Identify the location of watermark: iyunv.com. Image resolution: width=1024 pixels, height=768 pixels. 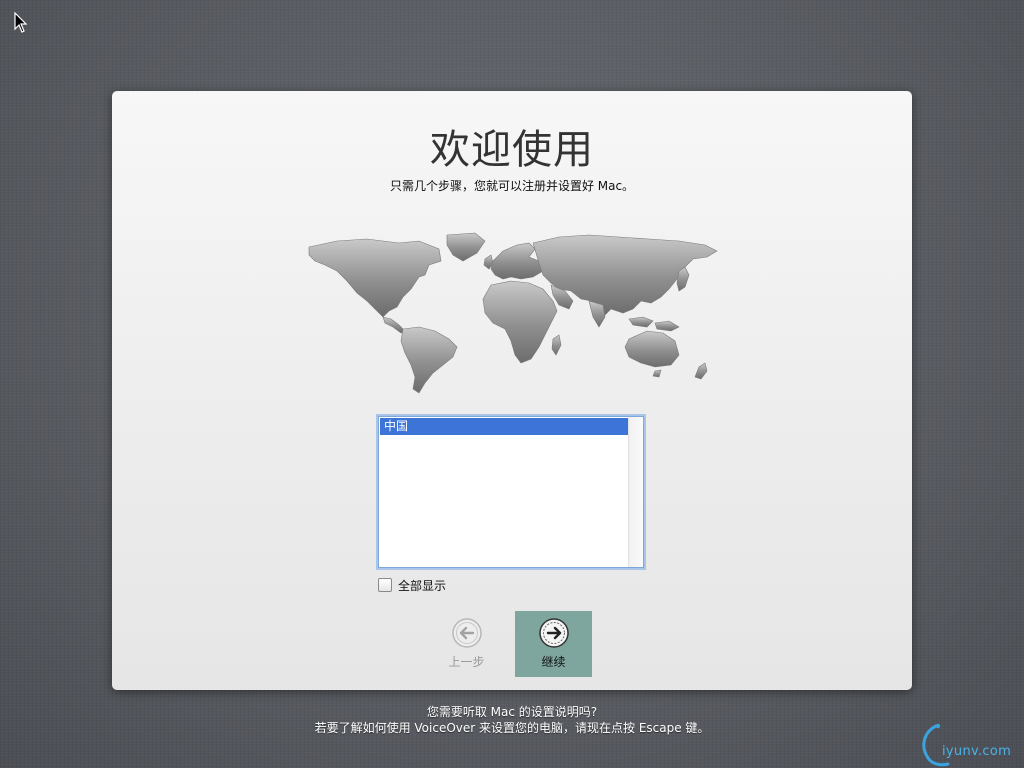
(971, 744).